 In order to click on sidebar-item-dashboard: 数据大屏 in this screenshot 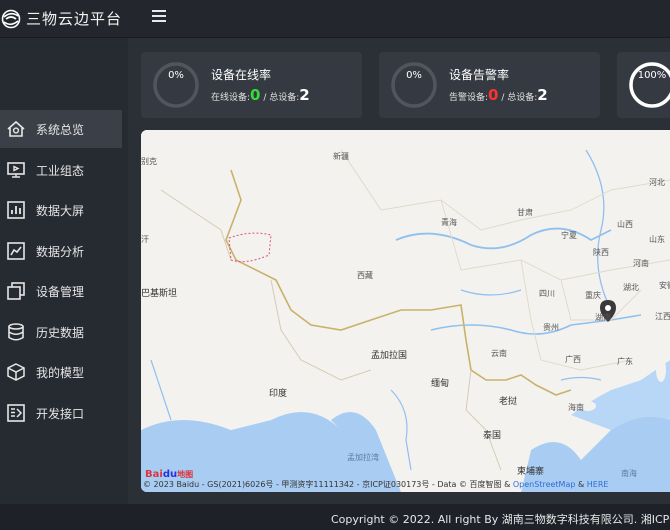, I will do `click(64, 210)`.